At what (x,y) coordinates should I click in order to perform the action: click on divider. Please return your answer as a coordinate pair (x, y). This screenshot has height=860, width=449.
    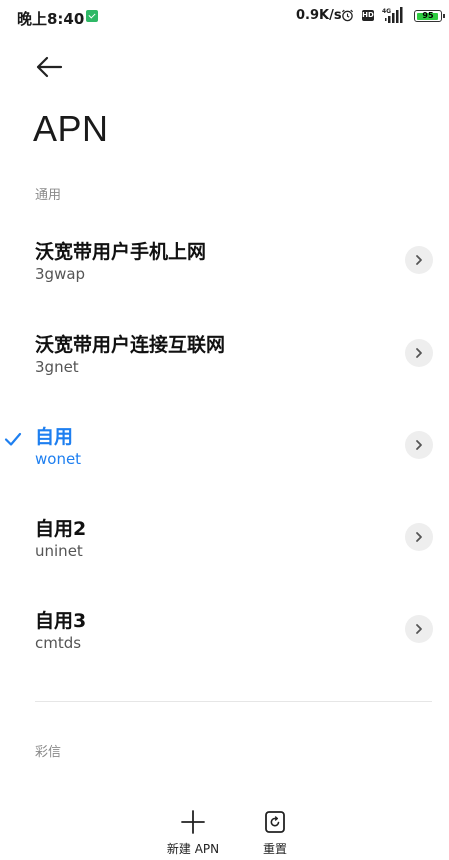
    Looking at the image, I should click on (233, 701).